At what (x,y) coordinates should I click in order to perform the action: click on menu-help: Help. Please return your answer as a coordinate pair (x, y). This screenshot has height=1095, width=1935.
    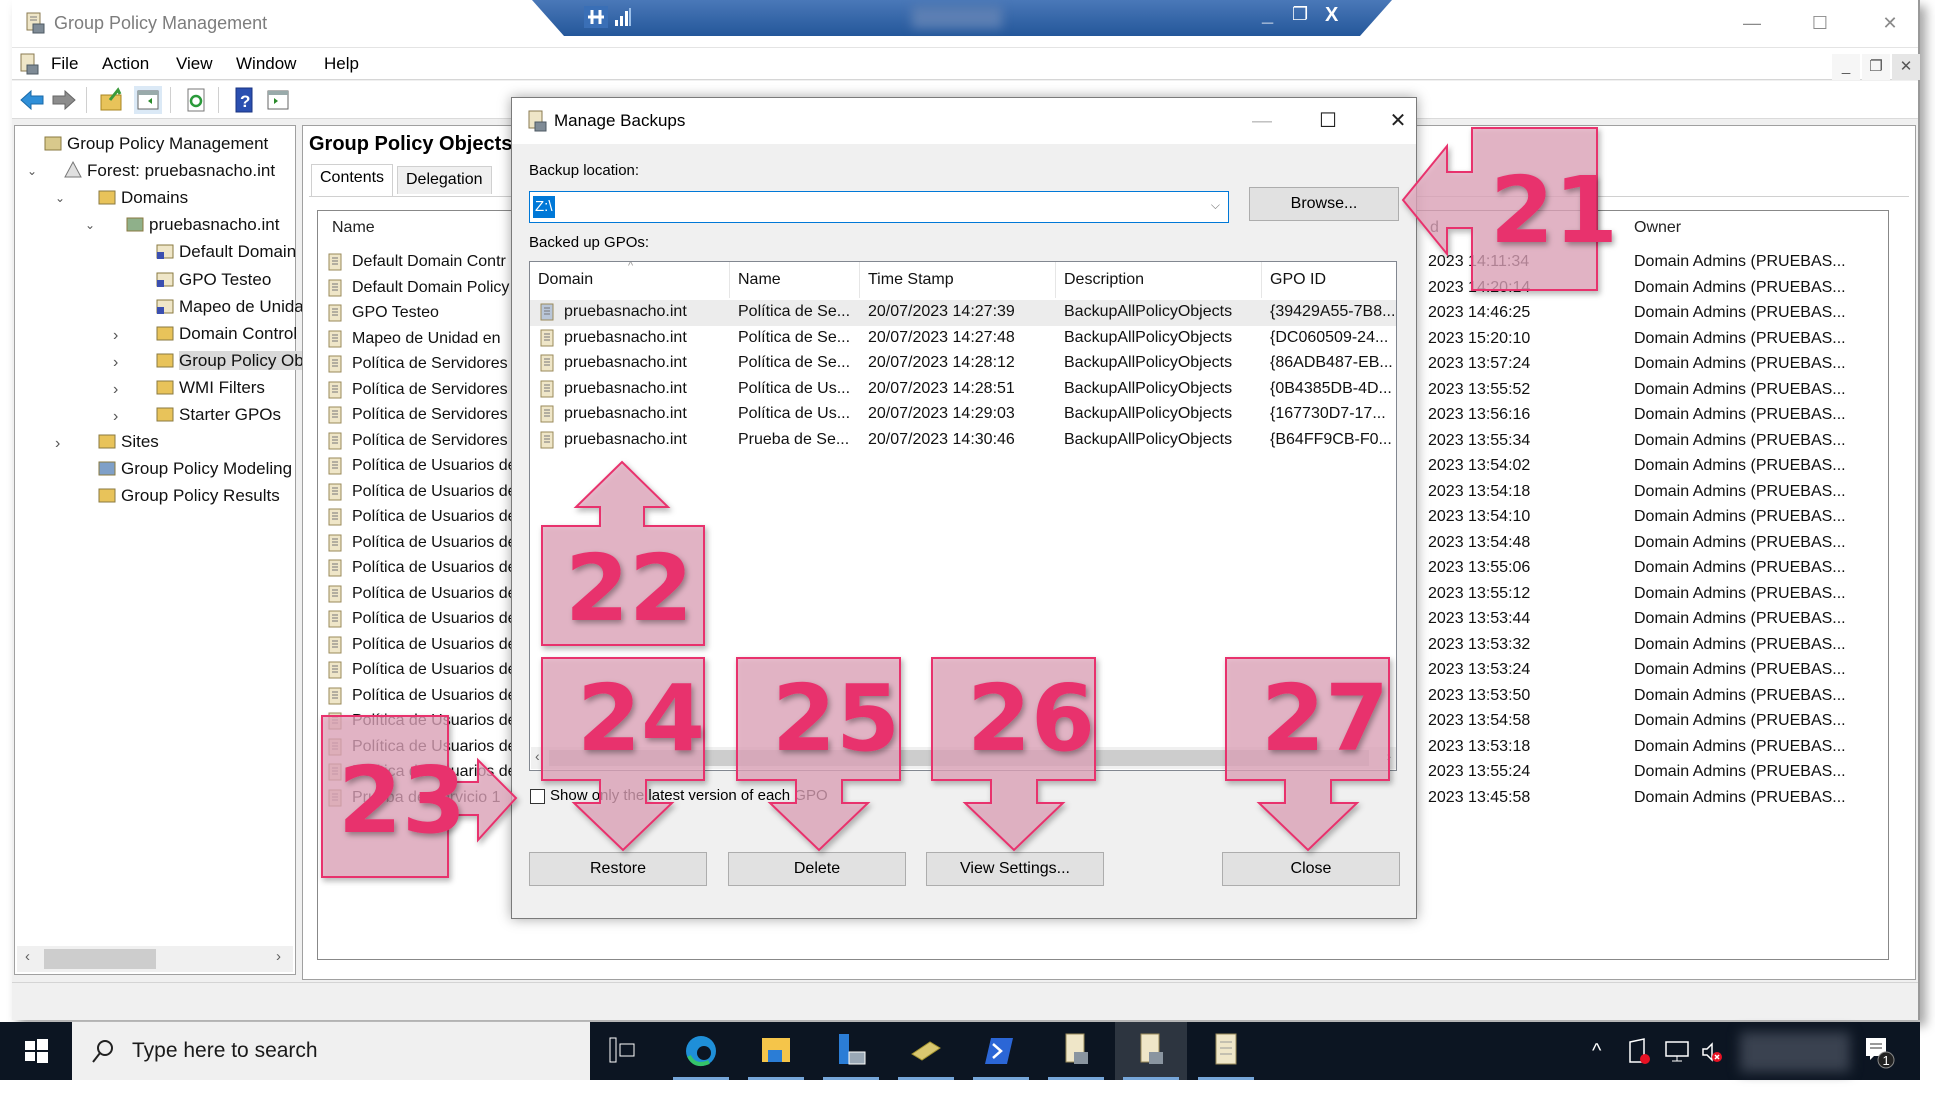
    Looking at the image, I should click on (341, 64).